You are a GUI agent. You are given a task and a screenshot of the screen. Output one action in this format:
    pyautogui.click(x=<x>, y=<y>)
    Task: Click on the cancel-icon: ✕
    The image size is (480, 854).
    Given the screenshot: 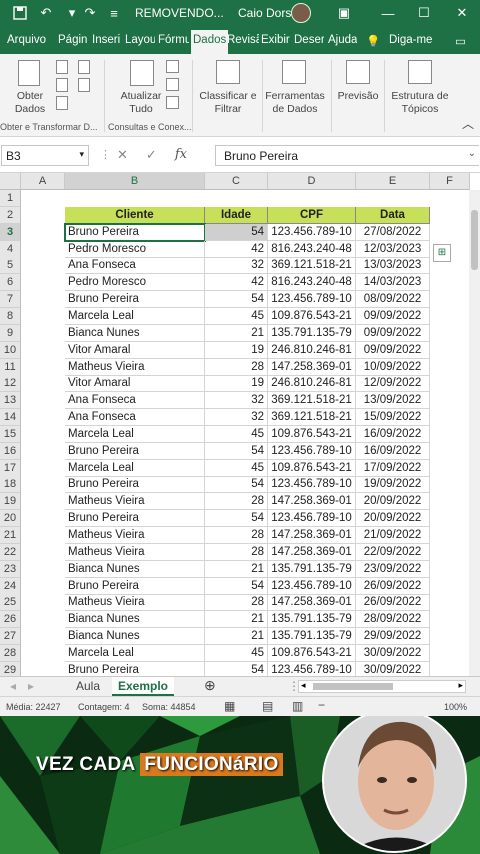 What is the action you would take?
    pyautogui.click(x=122, y=155)
    